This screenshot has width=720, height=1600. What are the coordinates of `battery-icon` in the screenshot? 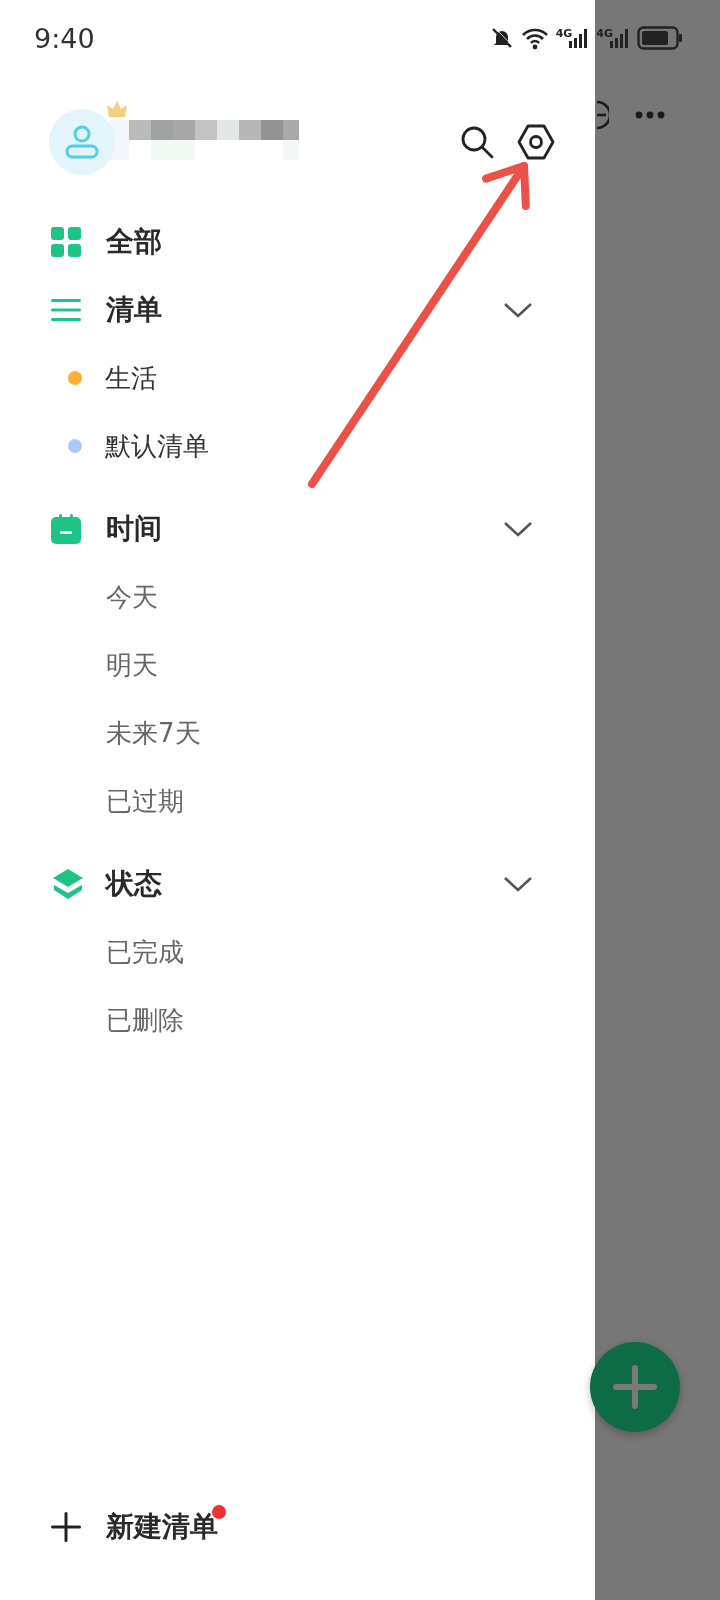 It's located at (660, 38).